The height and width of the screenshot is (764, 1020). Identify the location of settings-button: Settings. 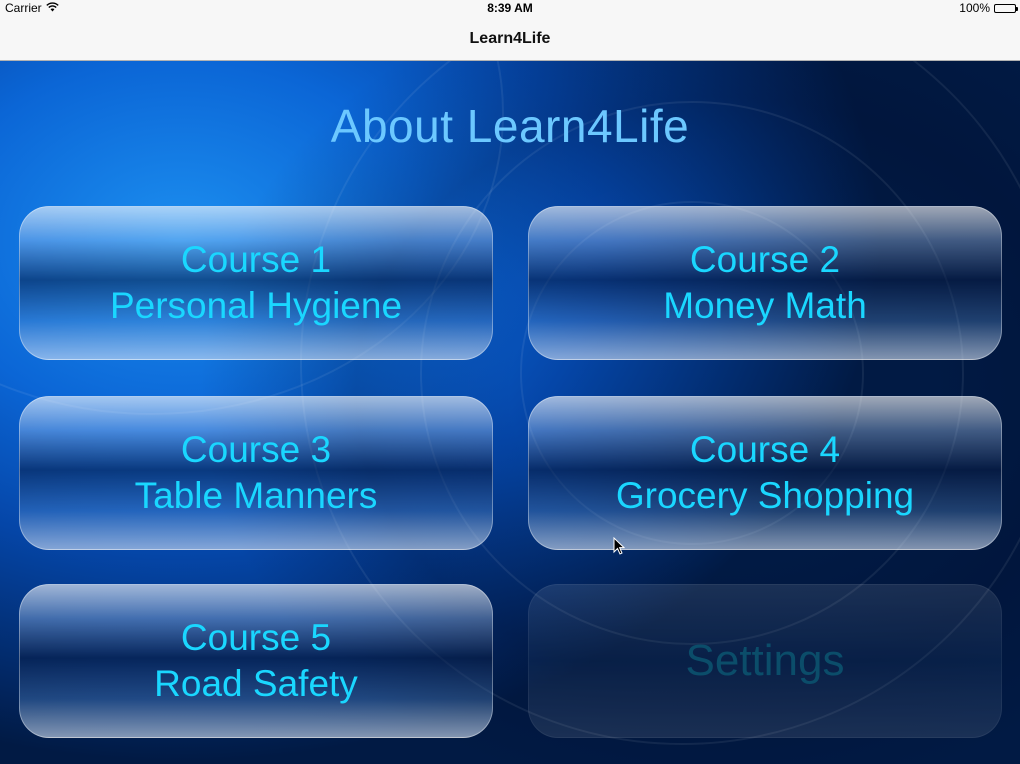
(765, 661).